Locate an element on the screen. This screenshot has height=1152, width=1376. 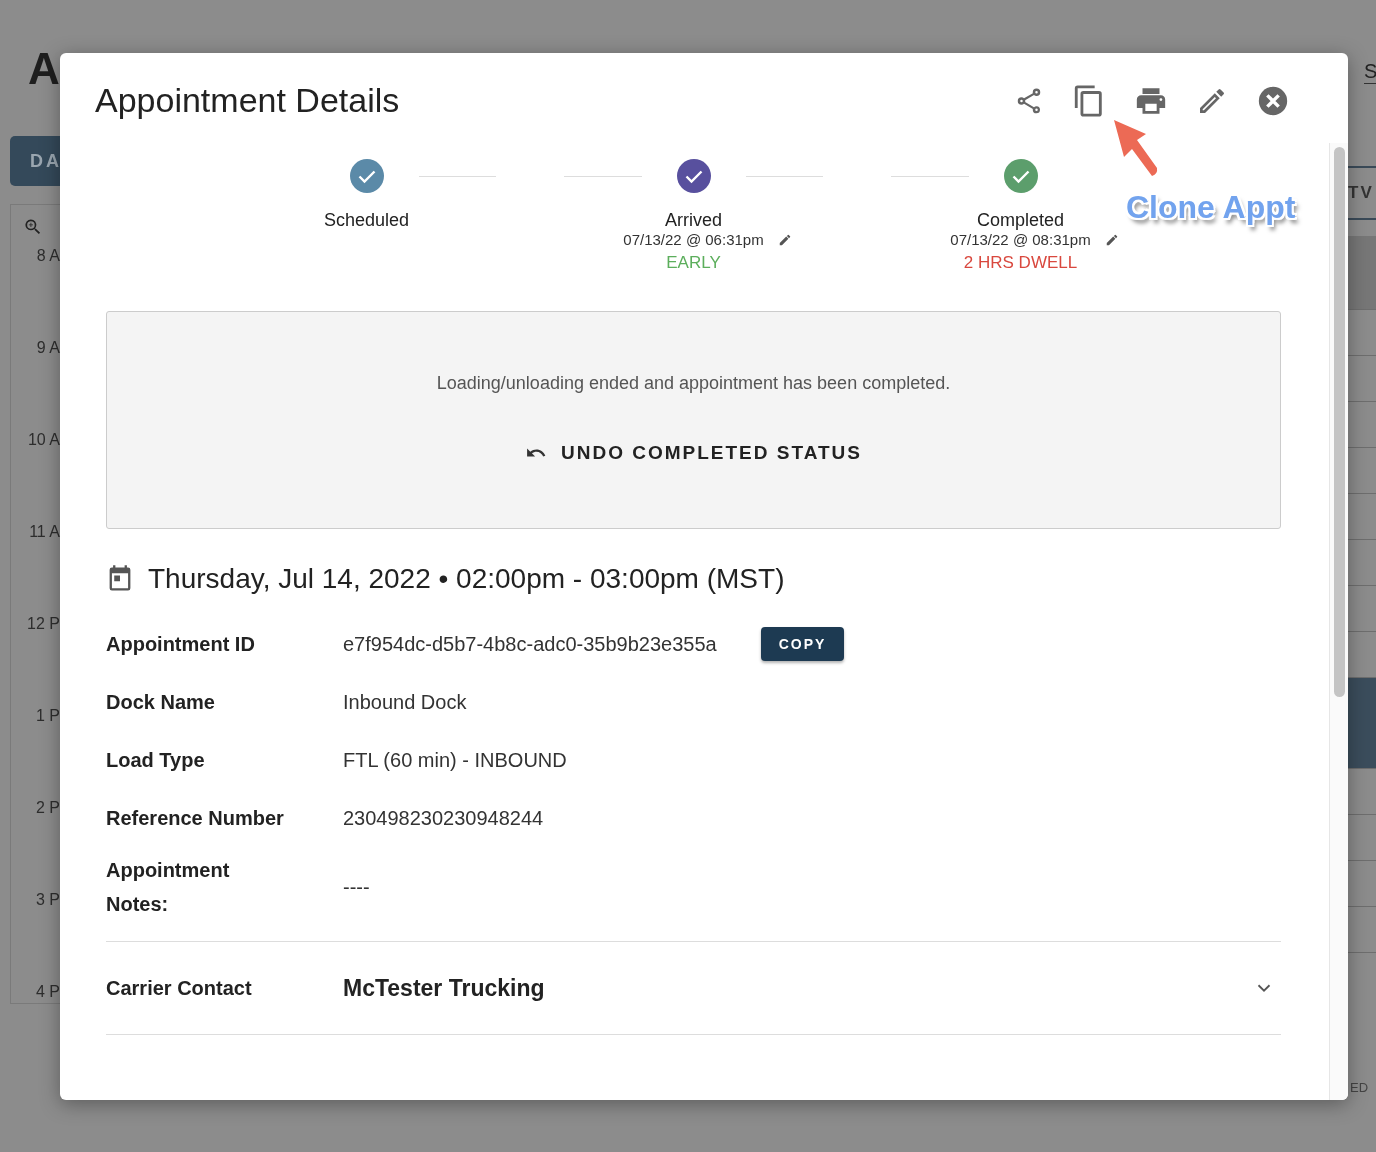
field-value: 230498230230948244 is located at coordinates (443, 818).